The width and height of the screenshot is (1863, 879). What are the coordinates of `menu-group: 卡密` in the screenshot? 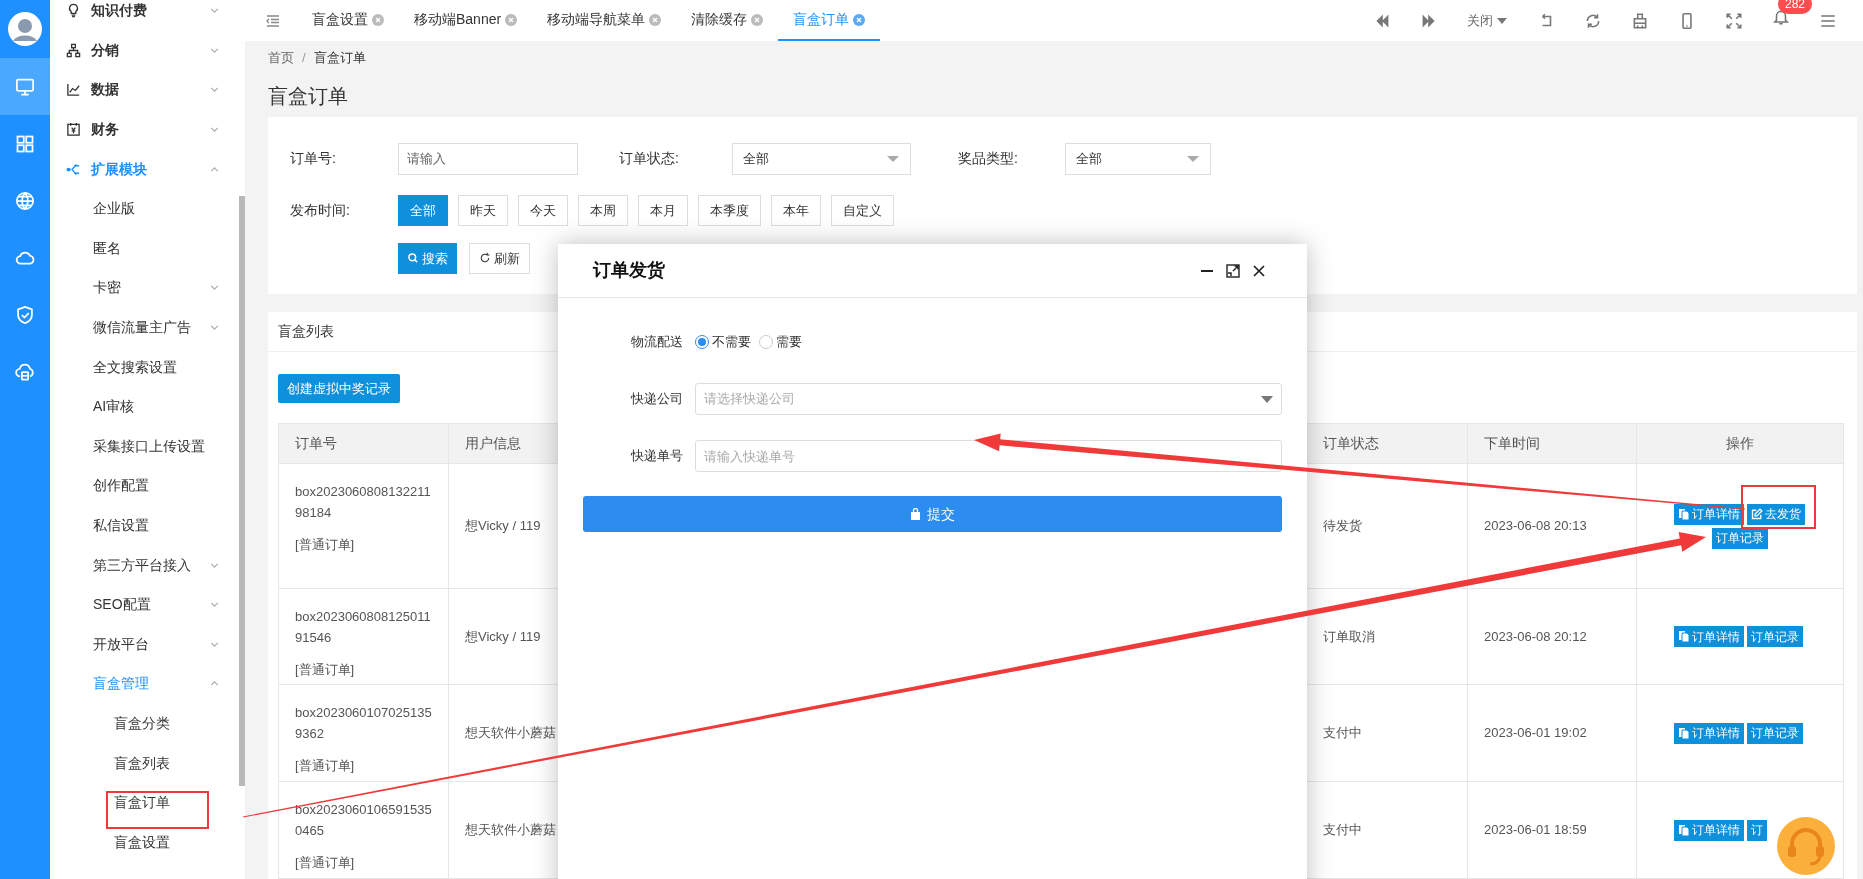 It's located at (144, 288).